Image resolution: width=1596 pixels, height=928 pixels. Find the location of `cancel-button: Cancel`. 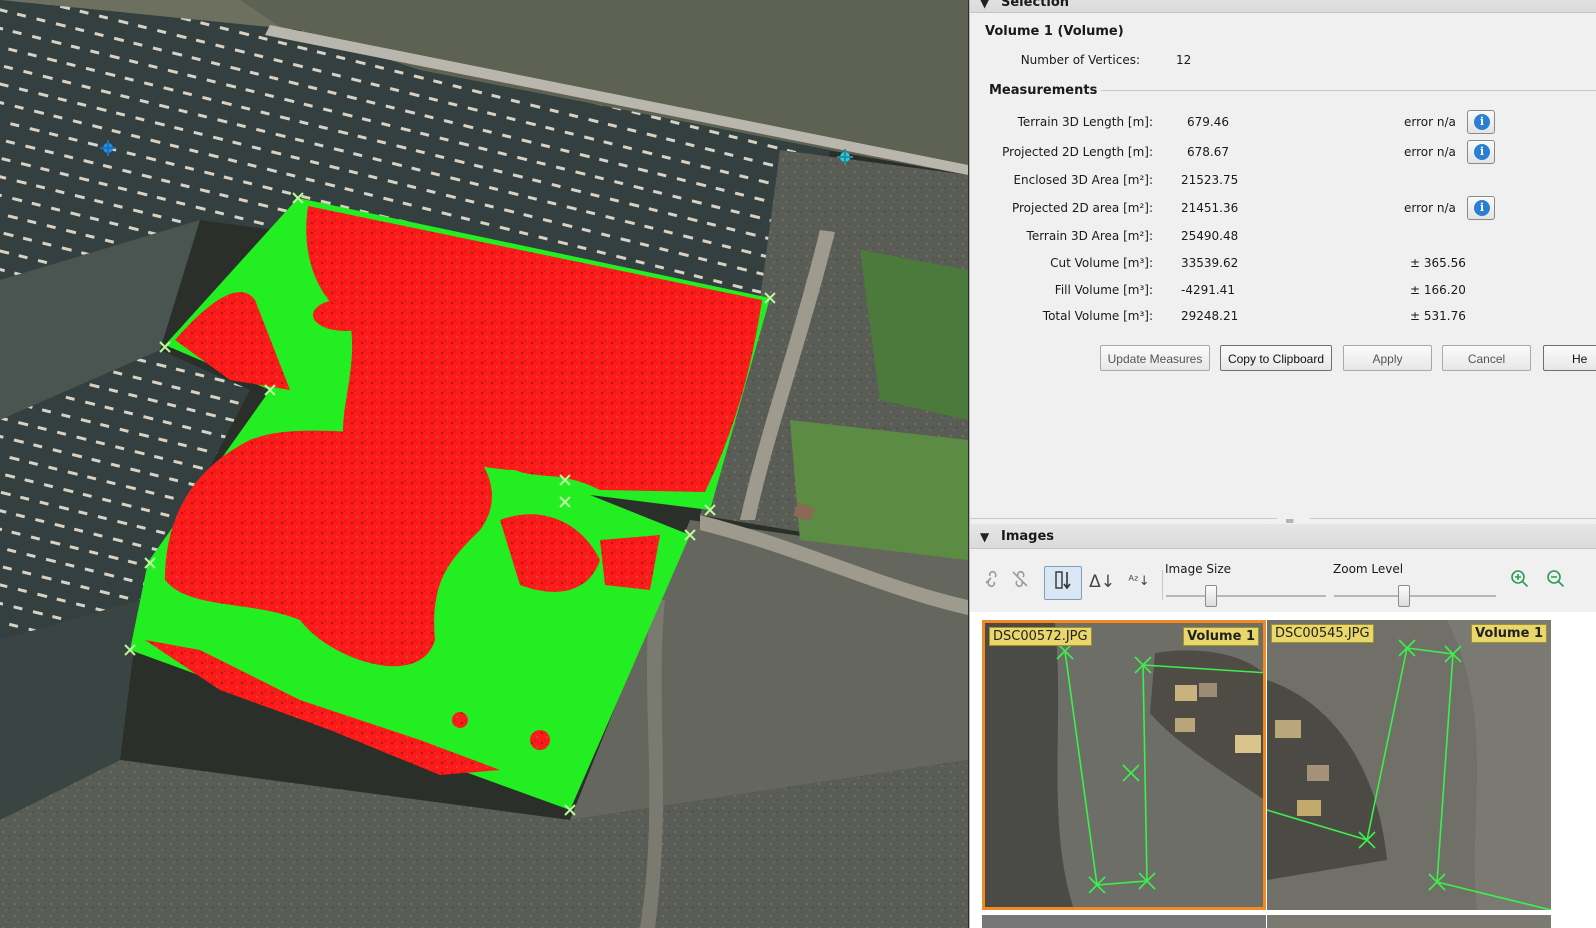

cancel-button: Cancel is located at coordinates (1486, 358).